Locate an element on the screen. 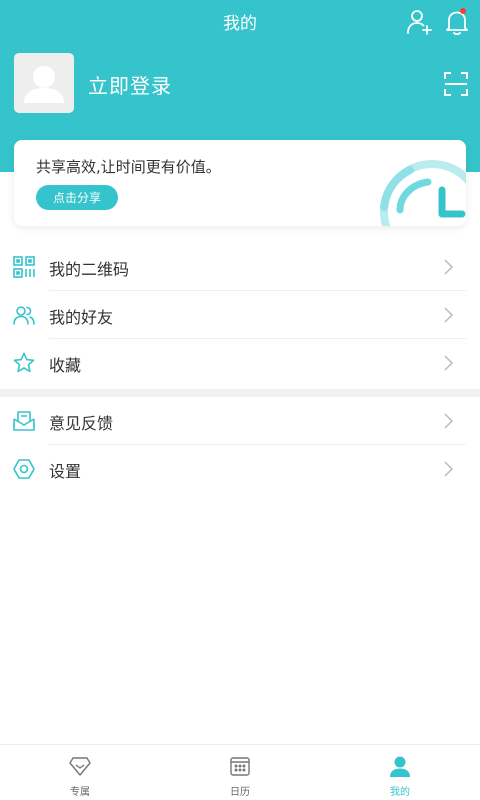 This screenshot has height=800, width=480. qr-code-icon is located at coordinates (24, 267).